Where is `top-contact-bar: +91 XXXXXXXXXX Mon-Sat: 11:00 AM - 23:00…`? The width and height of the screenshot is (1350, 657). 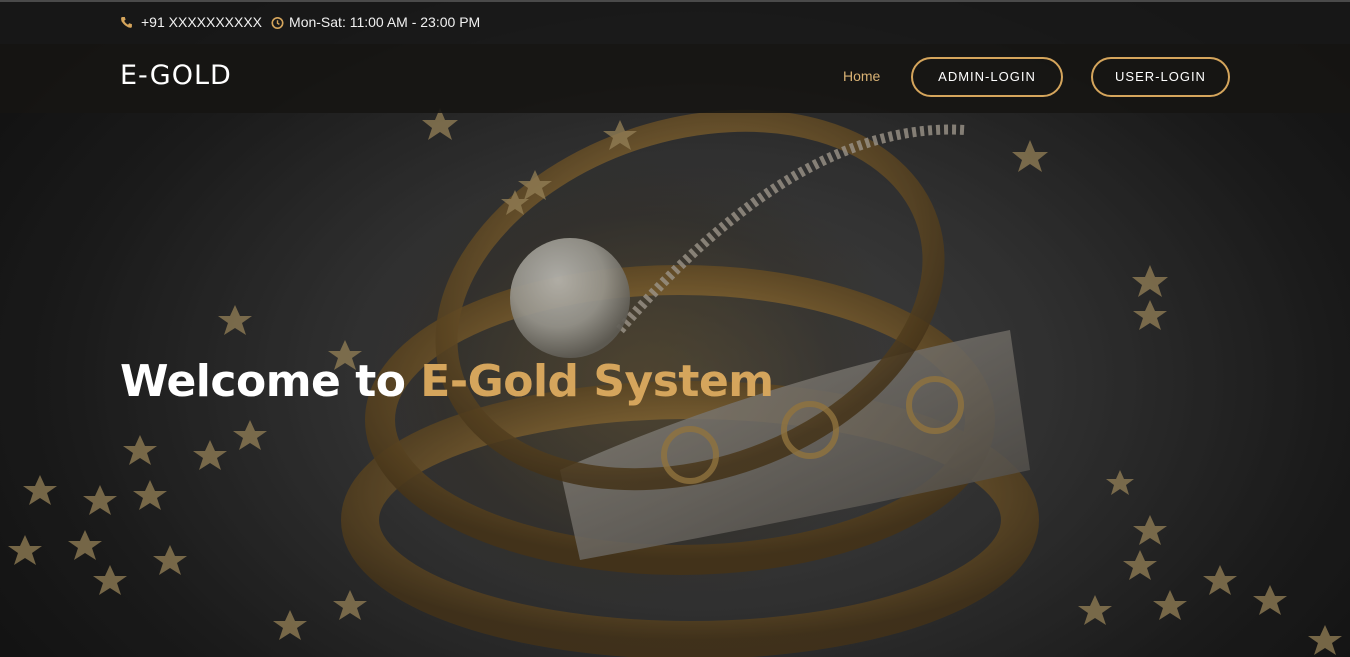 top-contact-bar: +91 XXXXXXXXXX Mon-Sat: 11:00 AM - 23:00… is located at coordinates (675, 22).